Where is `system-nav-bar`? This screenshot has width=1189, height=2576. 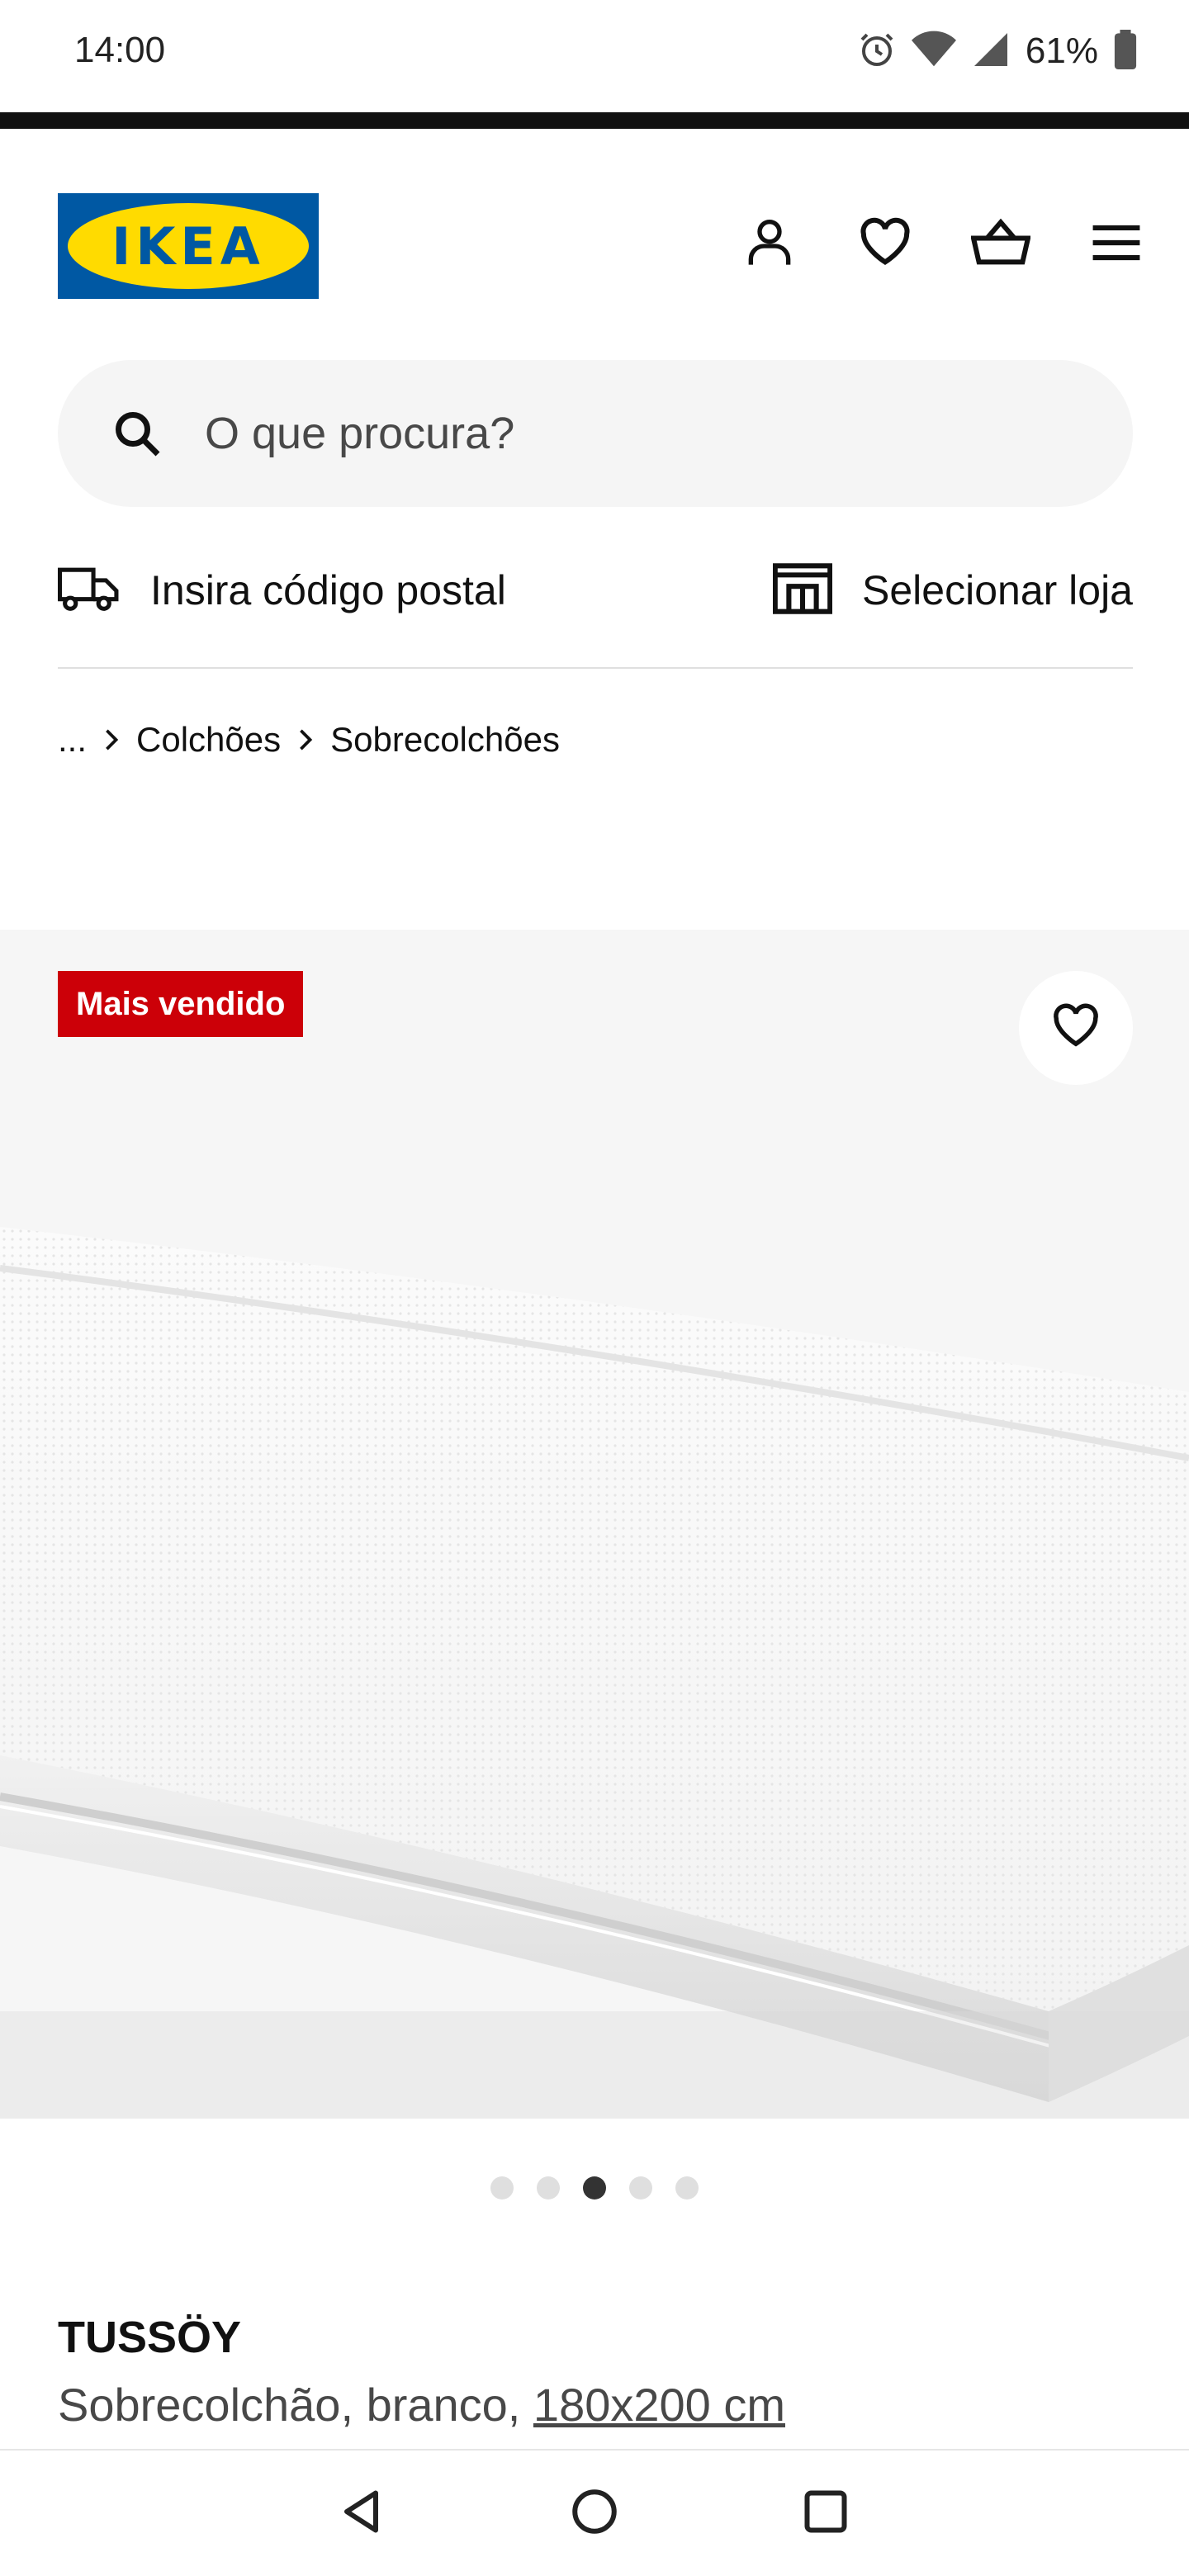 system-nav-bar is located at coordinates (594, 2512).